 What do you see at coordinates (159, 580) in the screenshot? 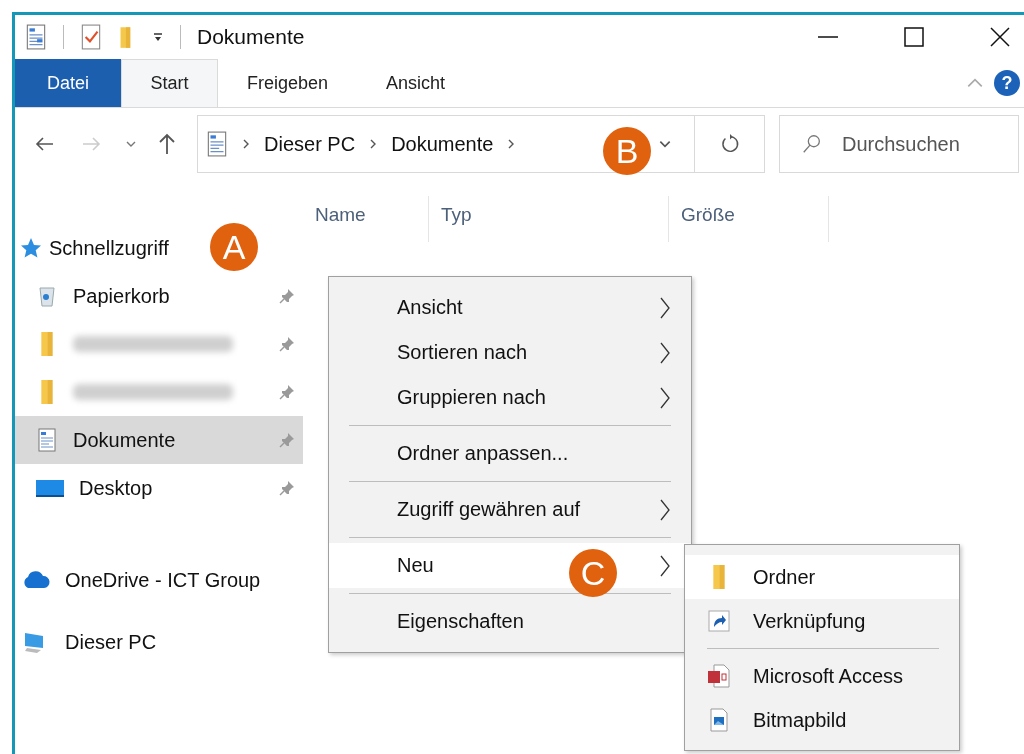
I see `sidebar-item: OneDrive - ICT Group` at bounding box center [159, 580].